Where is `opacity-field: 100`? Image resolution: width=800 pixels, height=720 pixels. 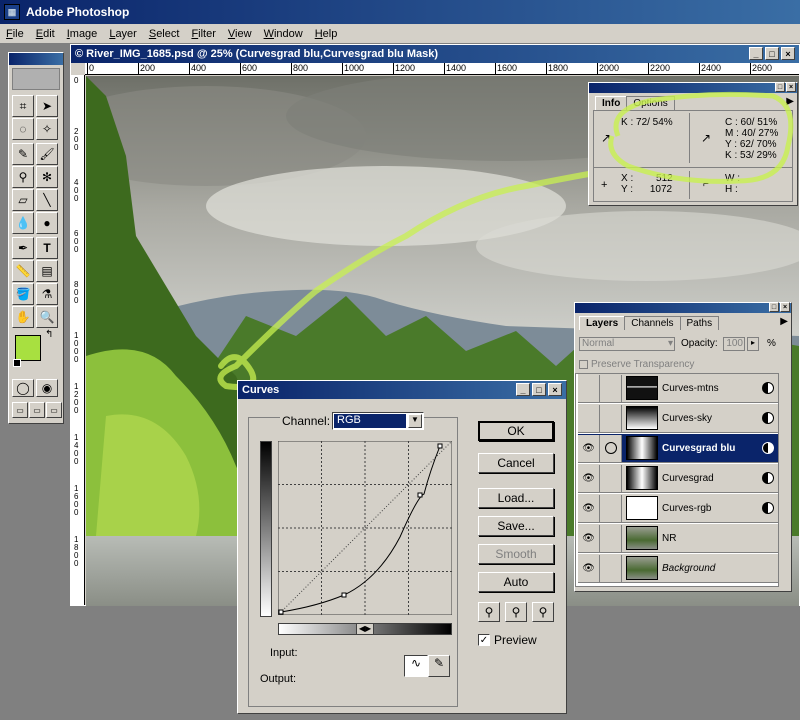
opacity-field: 100 is located at coordinates (734, 344).